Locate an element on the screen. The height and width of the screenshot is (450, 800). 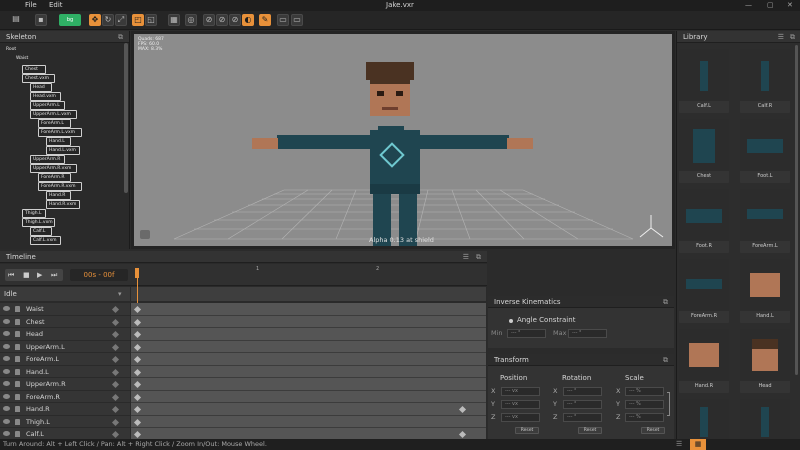
tree-node-forearm-r: ForeArm.R is located at coordinates (54, 177).